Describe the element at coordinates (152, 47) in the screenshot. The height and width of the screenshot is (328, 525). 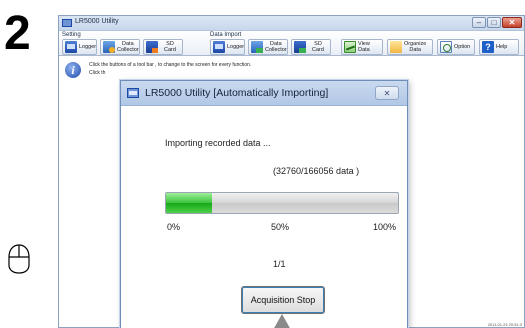
I see `sd-card-icon` at that location.